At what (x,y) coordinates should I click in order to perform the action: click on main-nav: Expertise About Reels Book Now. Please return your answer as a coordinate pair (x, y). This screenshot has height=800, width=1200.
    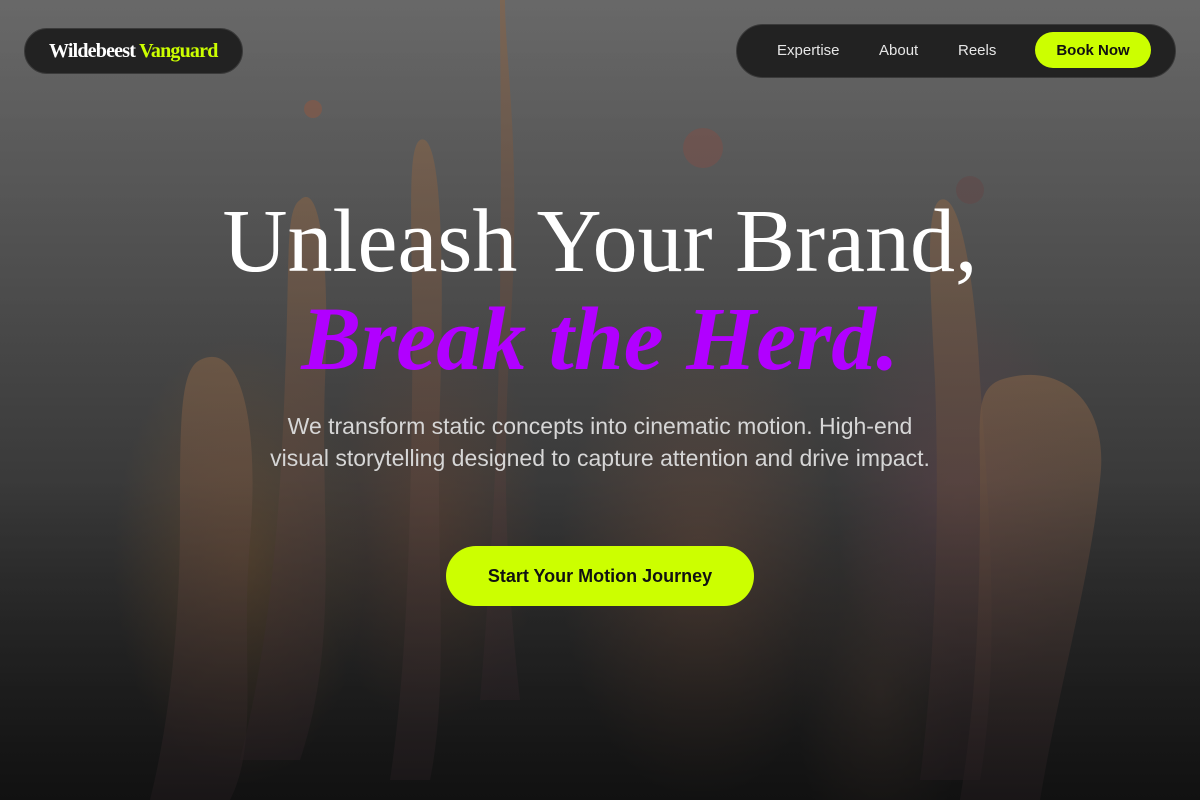
    Looking at the image, I should click on (956, 51).